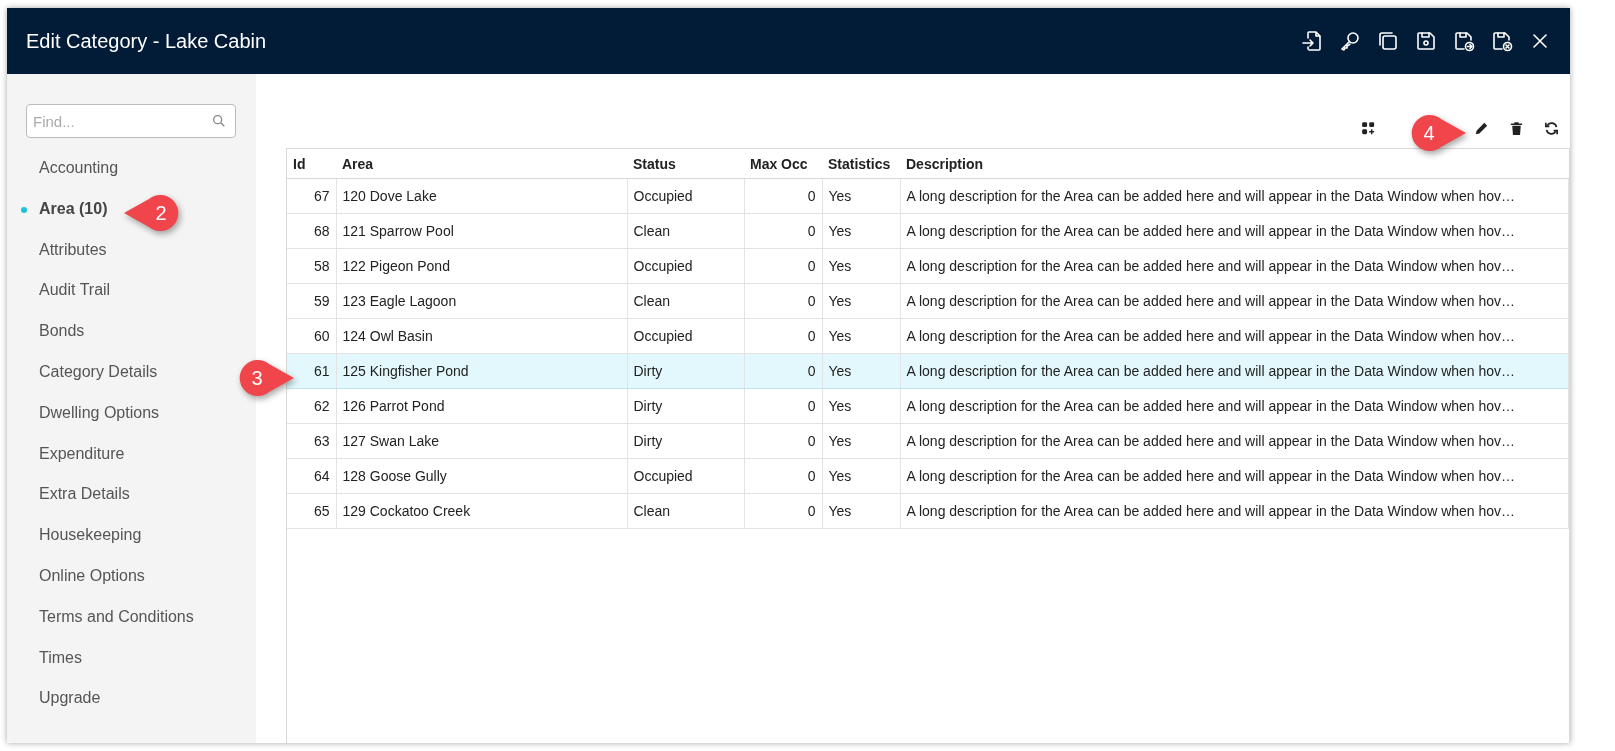 This screenshot has width=1615, height=751. What do you see at coordinates (311, 511) in the screenshot?
I see `table-cell: 65` at bounding box center [311, 511].